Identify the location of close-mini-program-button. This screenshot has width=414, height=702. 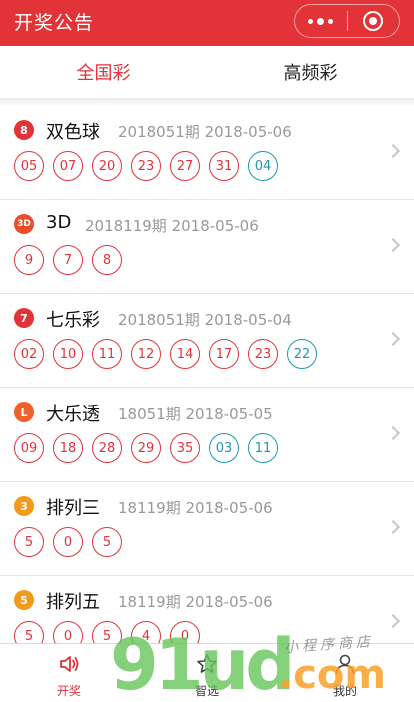
(373, 21).